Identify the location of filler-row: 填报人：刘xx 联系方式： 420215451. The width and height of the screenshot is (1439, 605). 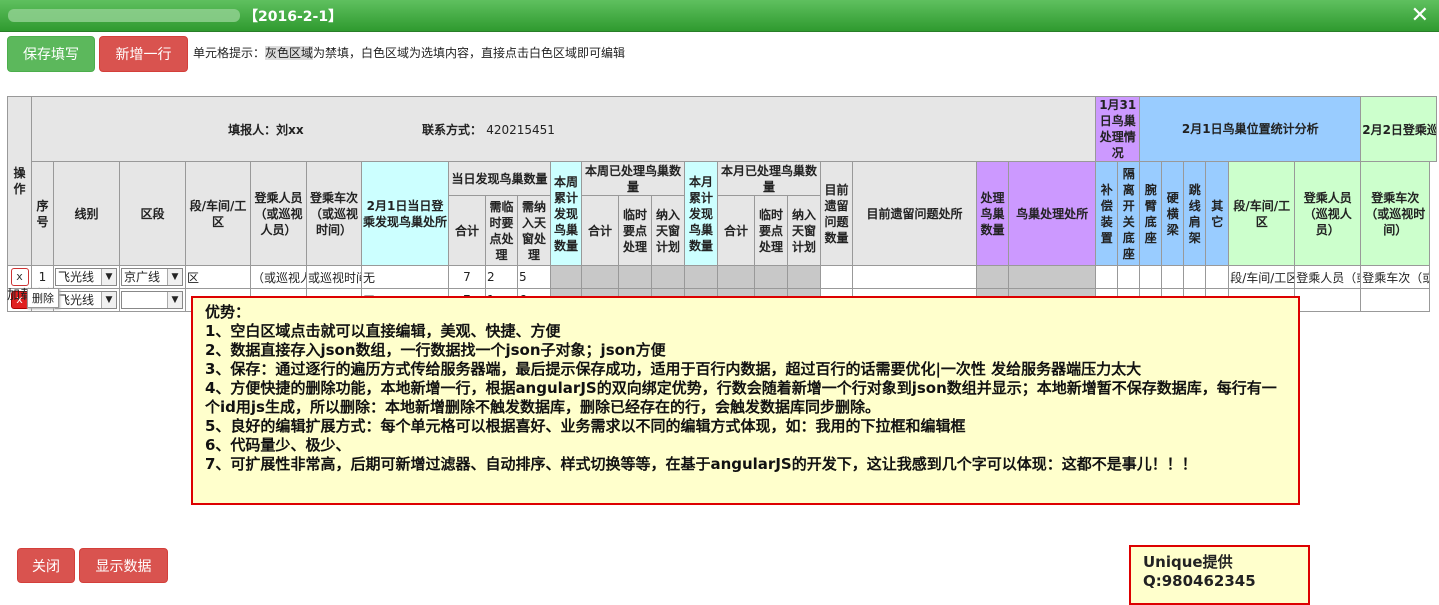
(563, 129).